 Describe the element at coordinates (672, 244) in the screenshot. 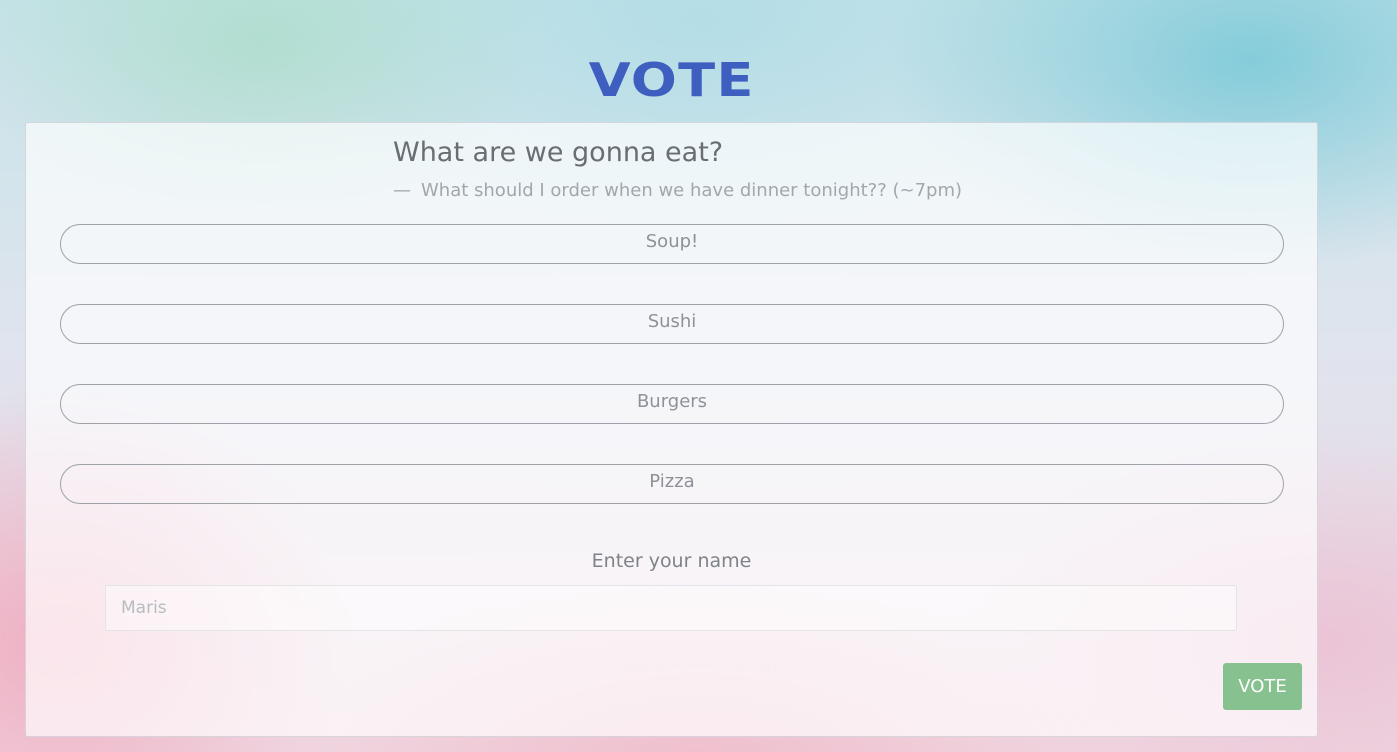

I see `option-button-soup: Soup!` at that location.